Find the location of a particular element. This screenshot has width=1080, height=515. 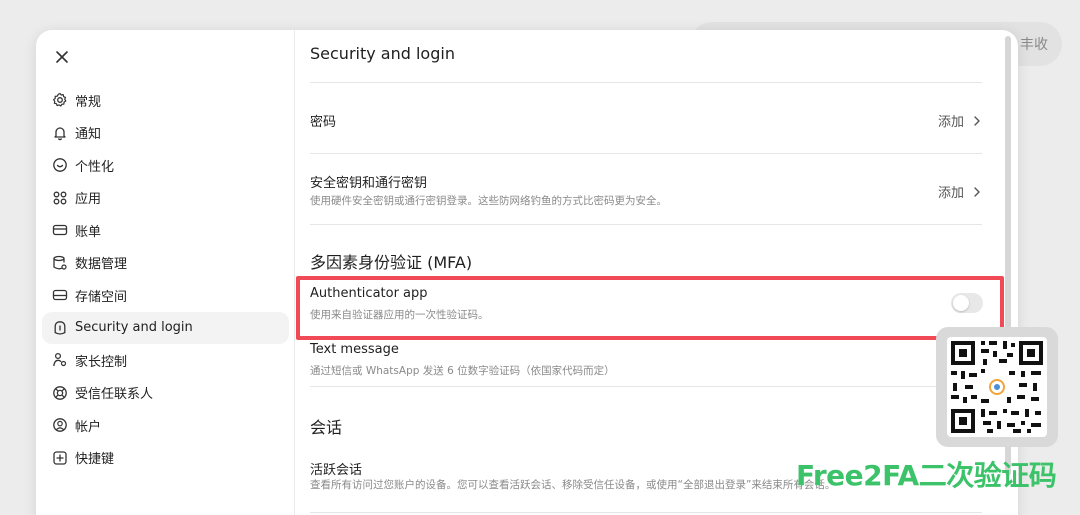

bell-icon is located at coordinates (60, 133).